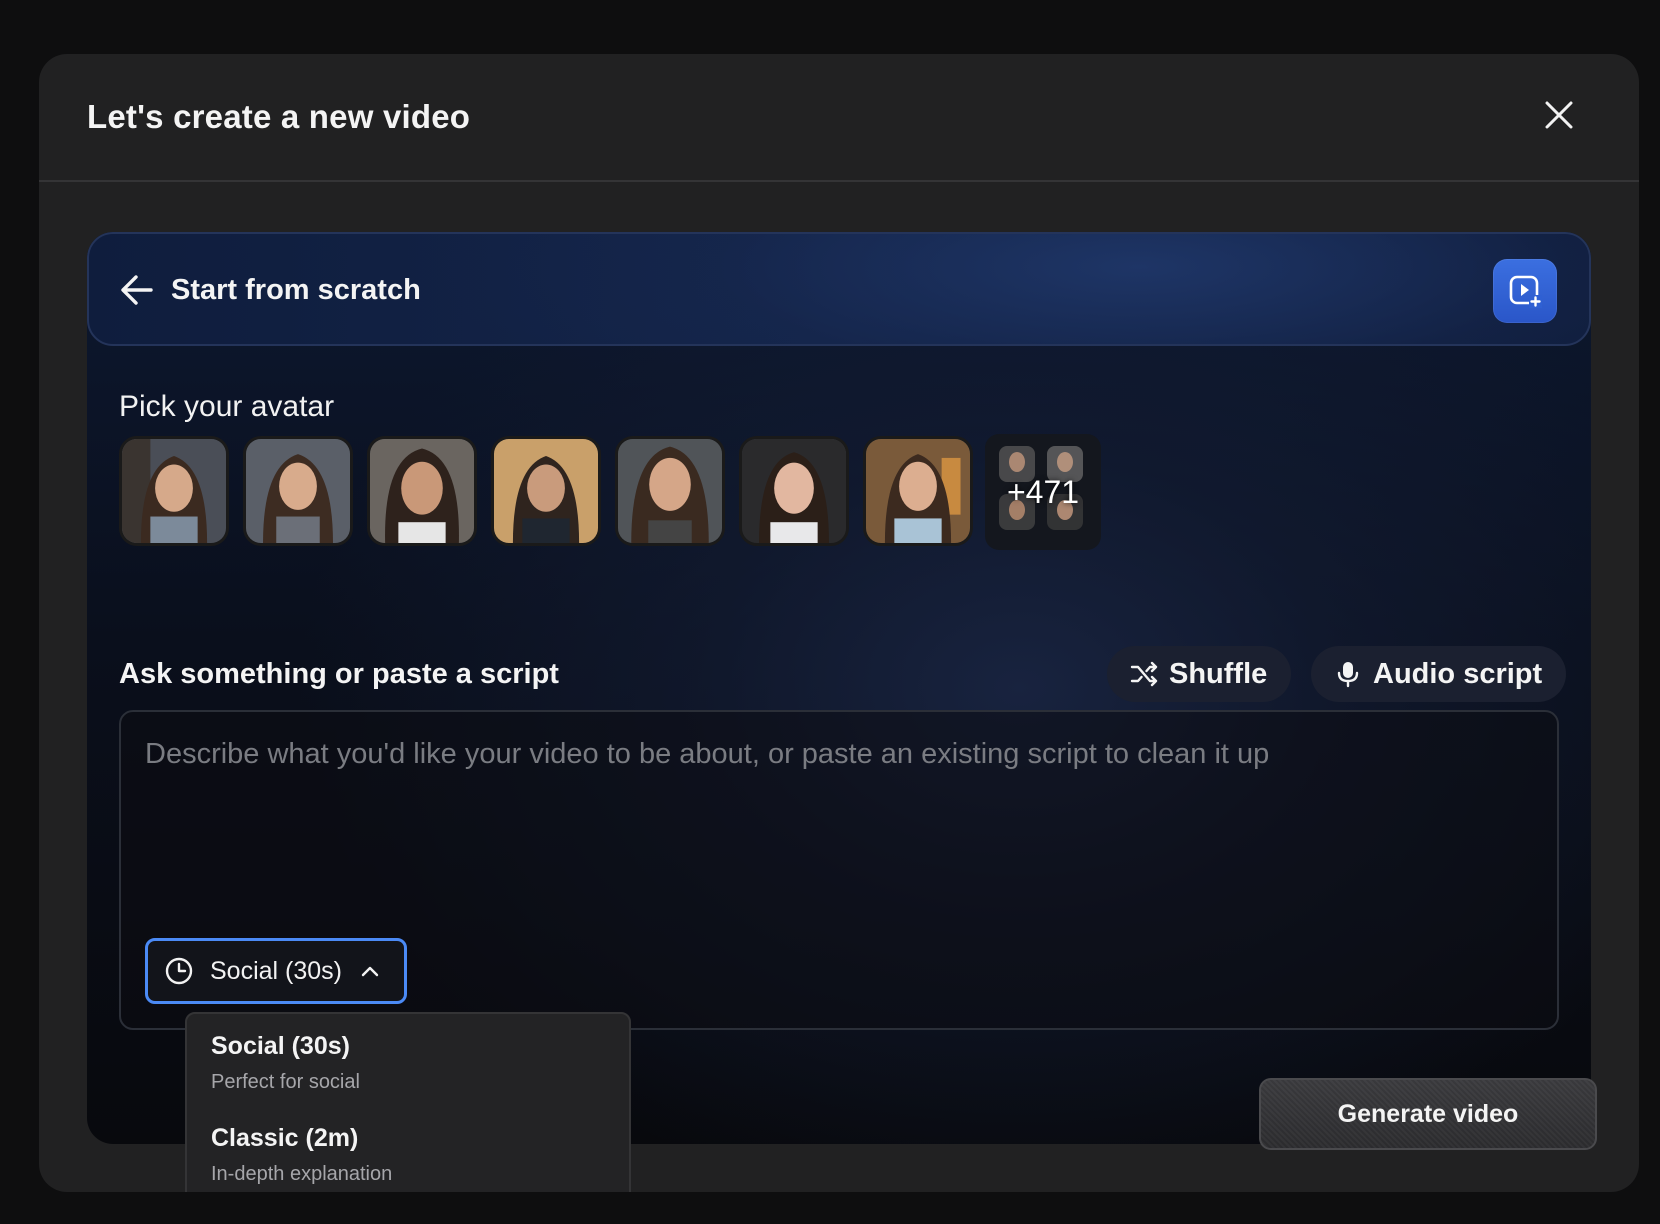 The height and width of the screenshot is (1224, 1660). Describe the element at coordinates (227, 406) in the screenshot. I see `pick-avatar-label: Pick your avatar` at that location.